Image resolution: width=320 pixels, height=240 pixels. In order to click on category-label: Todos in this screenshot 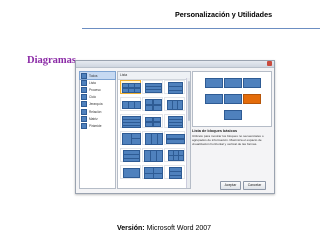, I will do `click(93, 75)`.